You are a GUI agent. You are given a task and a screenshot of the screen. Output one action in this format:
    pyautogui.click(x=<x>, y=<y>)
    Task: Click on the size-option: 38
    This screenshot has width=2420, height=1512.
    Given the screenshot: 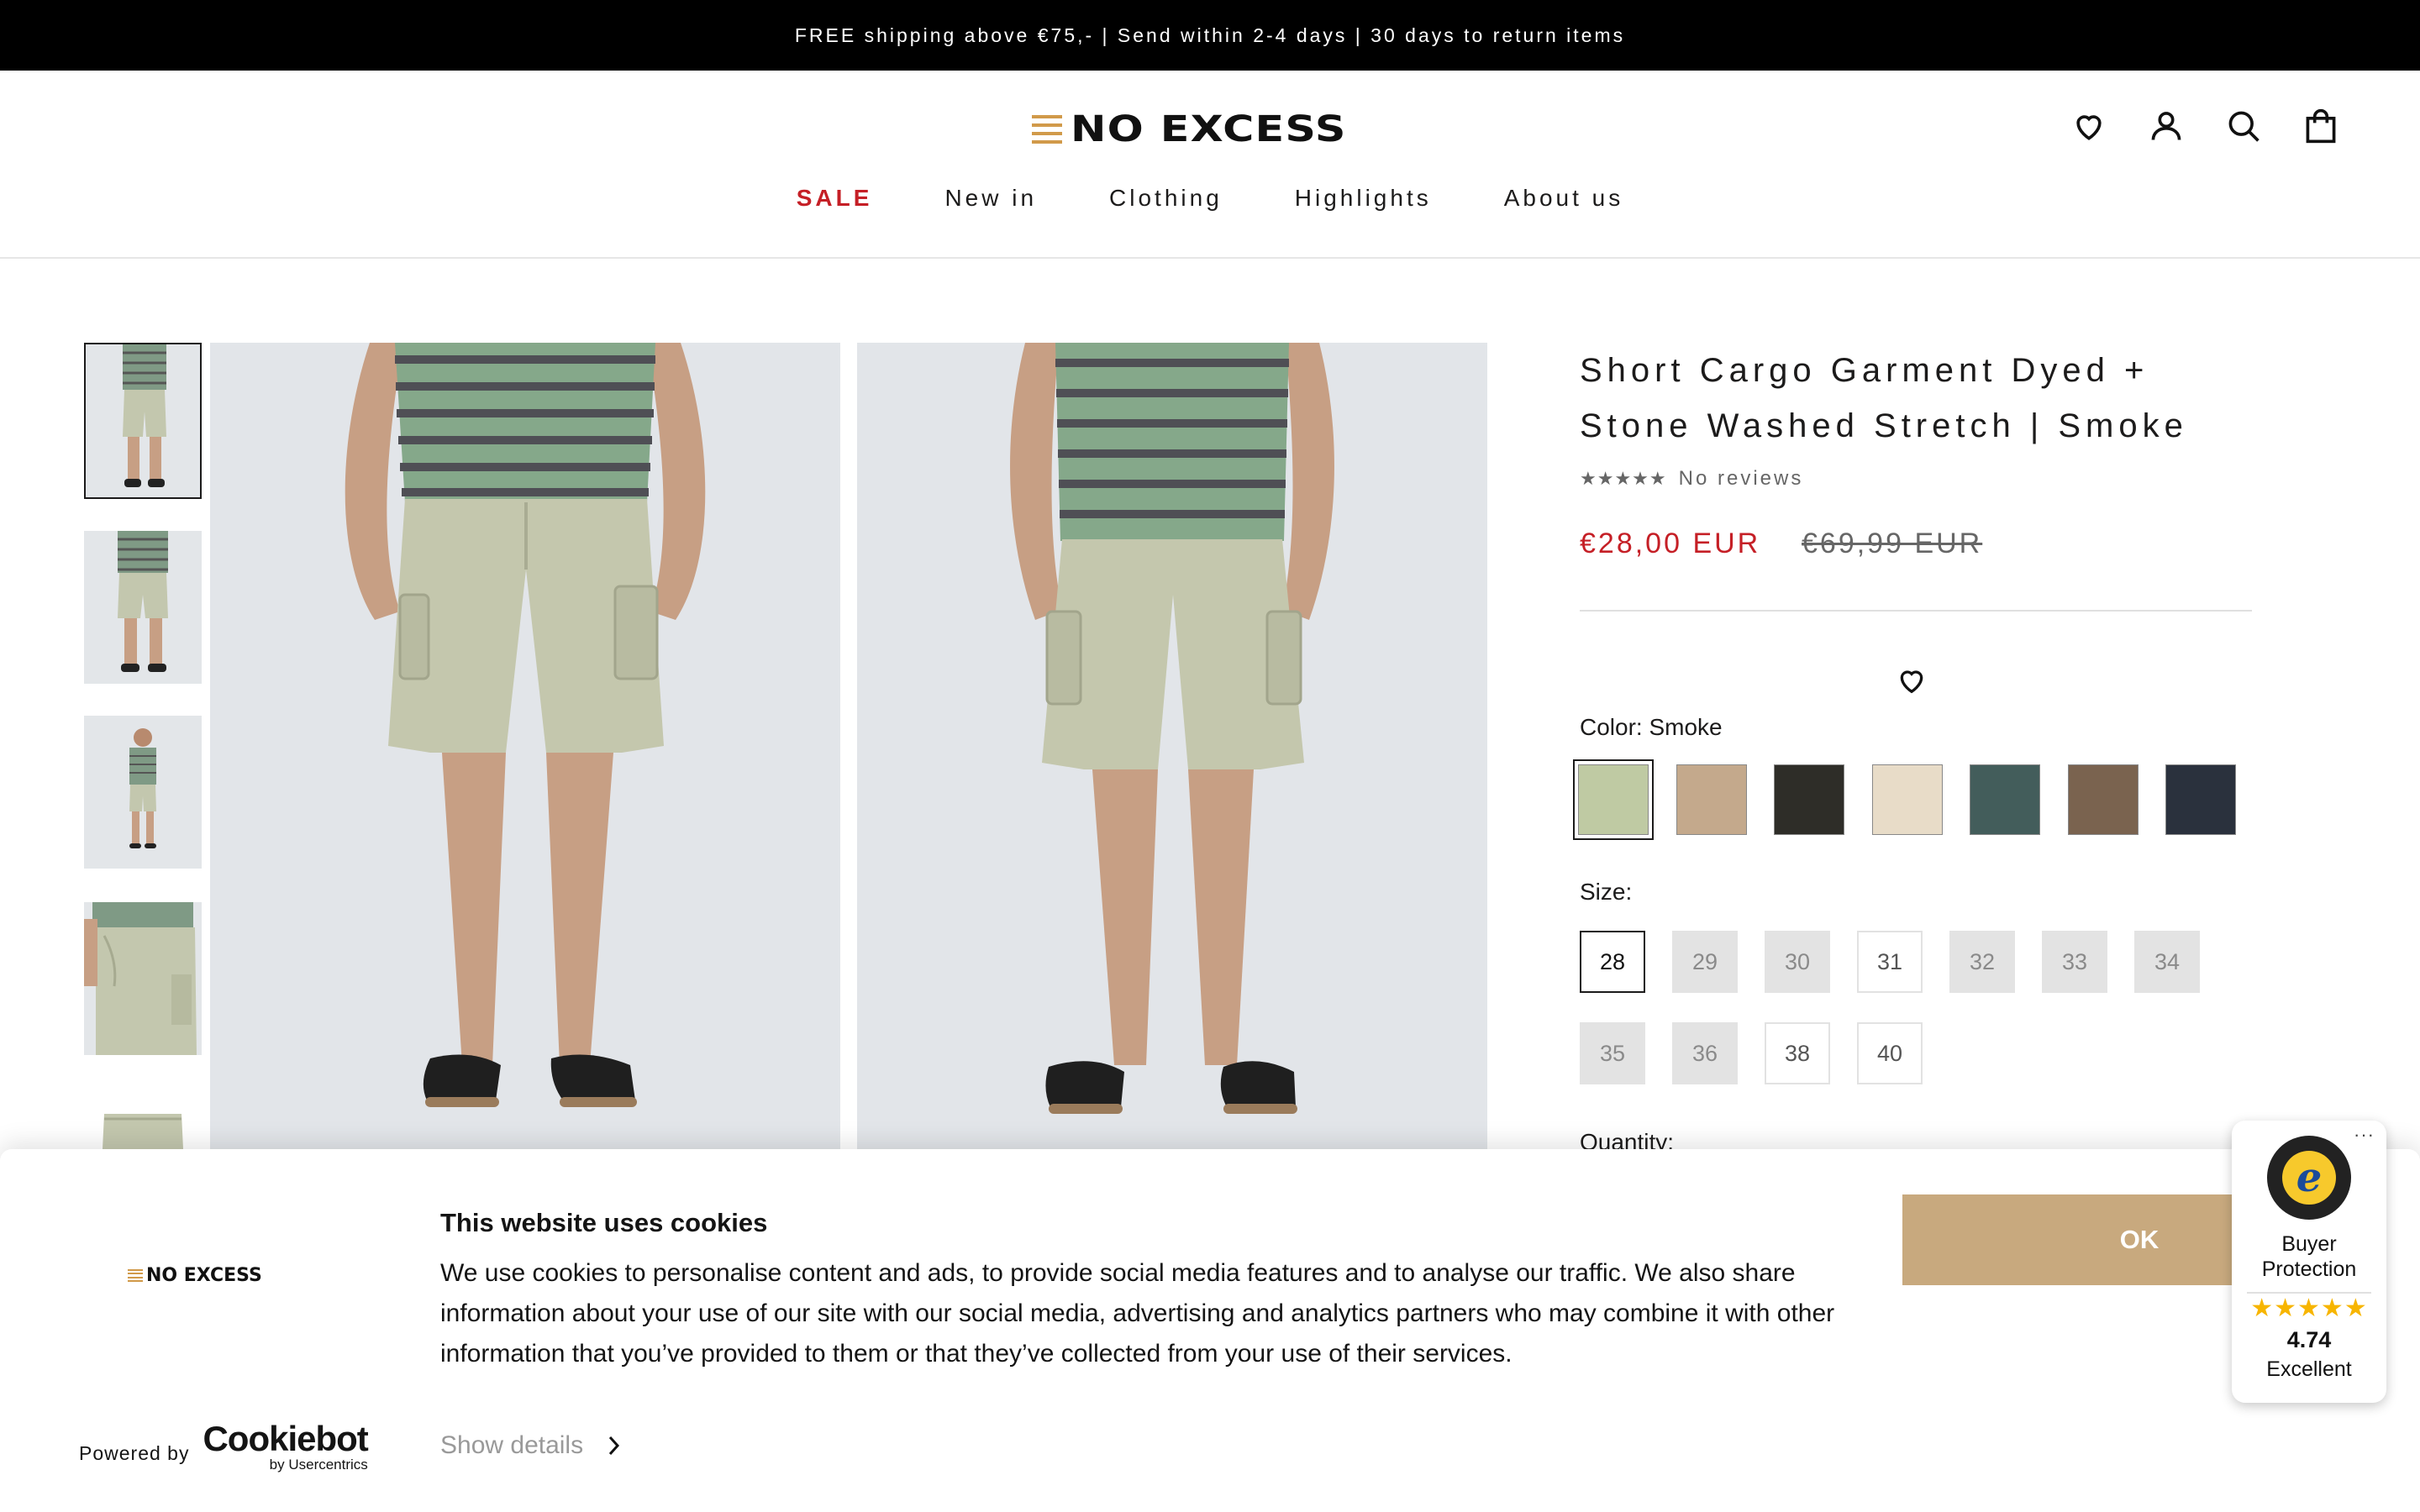 What is the action you would take?
    pyautogui.click(x=1798, y=1053)
    